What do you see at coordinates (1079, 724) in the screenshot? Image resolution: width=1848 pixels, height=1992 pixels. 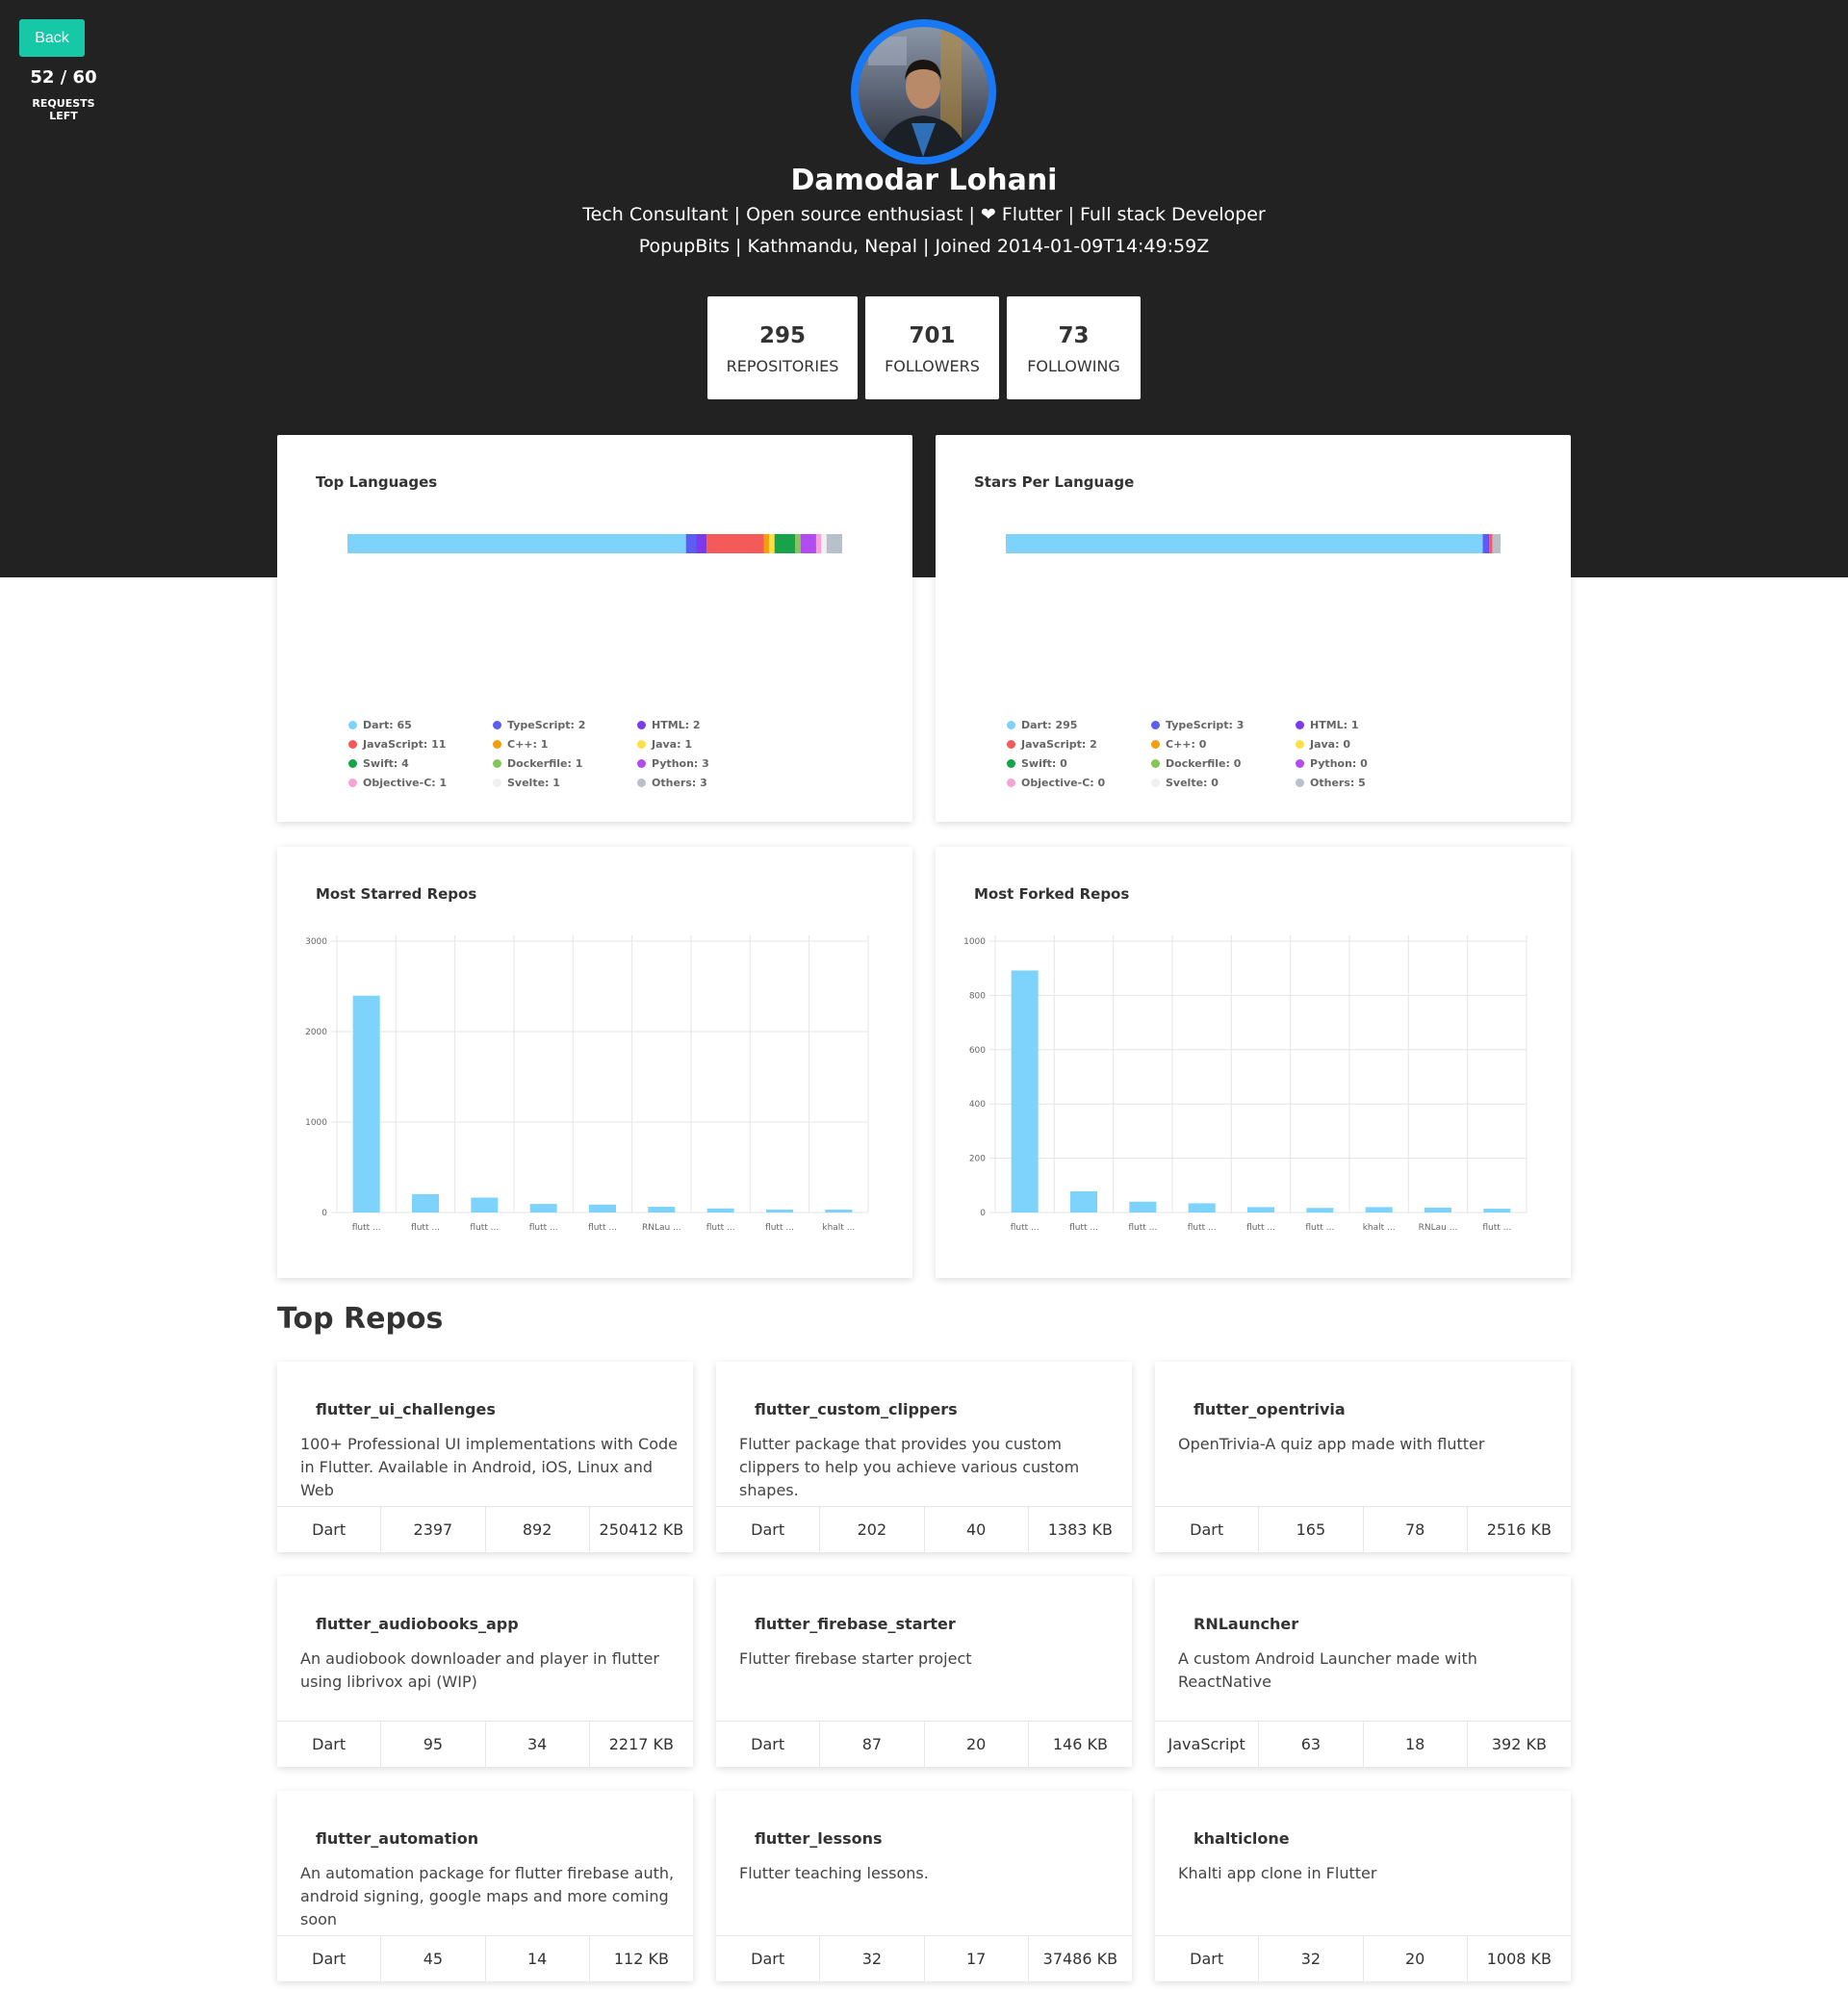 I see `legend-item: Dart: 295` at bounding box center [1079, 724].